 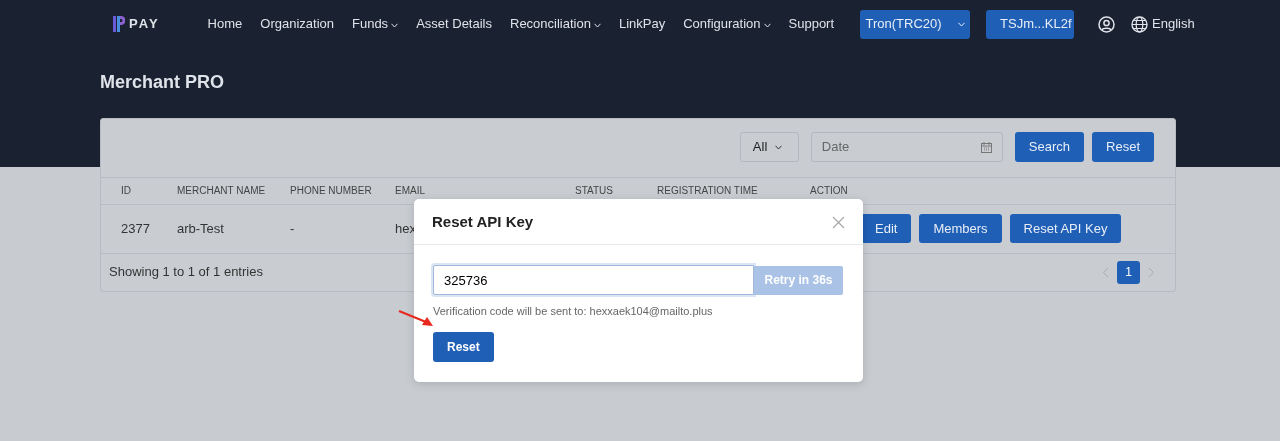 What do you see at coordinates (186, 272) in the screenshot?
I see `entries-summary: Showing 1 to 1 of 1 entries` at bounding box center [186, 272].